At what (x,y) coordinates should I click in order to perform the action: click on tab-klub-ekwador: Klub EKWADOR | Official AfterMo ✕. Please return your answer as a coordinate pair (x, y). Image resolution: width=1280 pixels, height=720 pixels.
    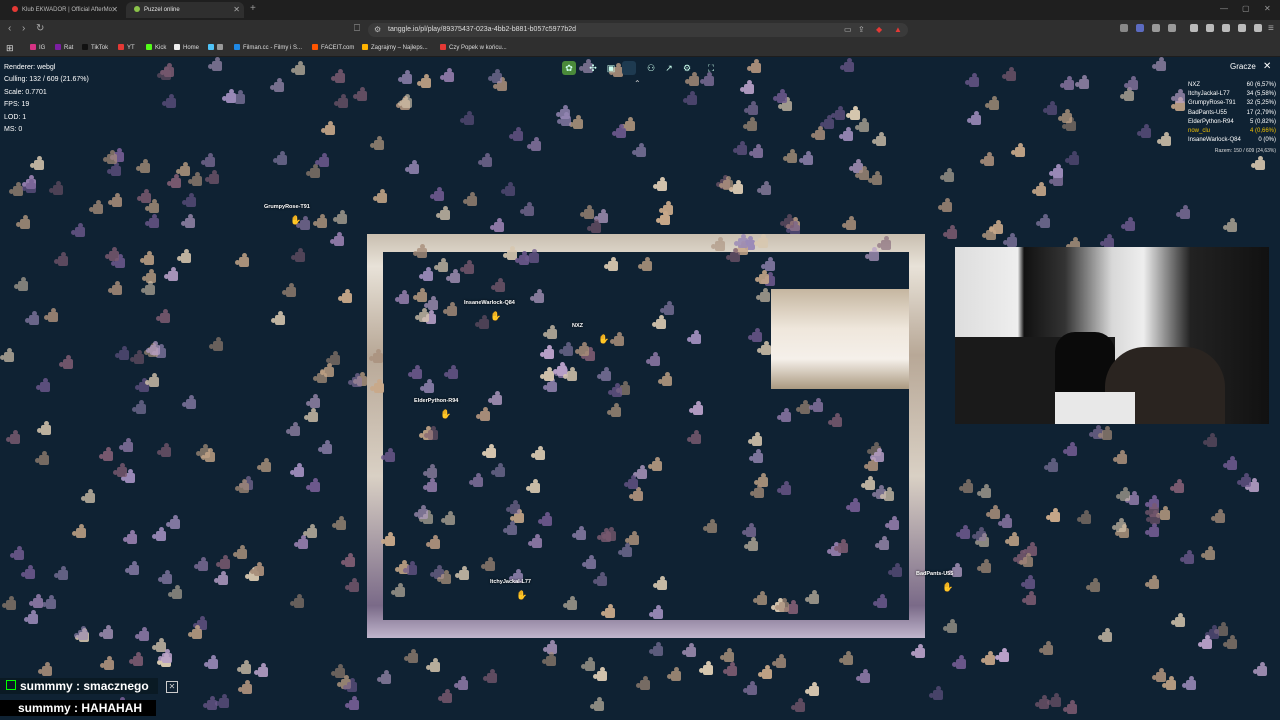
    Looking at the image, I should click on (63, 10).